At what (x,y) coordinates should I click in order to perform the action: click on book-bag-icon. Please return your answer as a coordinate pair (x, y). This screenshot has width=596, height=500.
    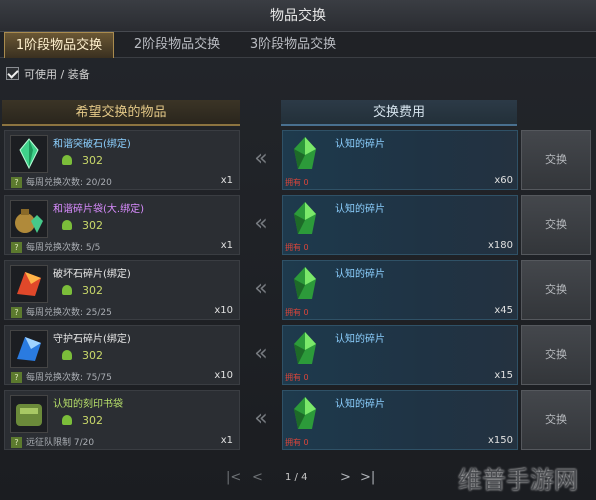
    Looking at the image, I should click on (29, 414).